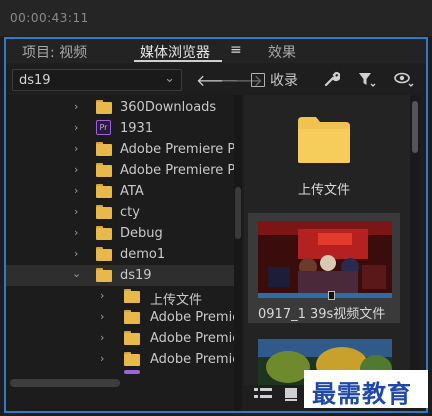 Image resolution: width=432 pixels, height=416 pixels. Describe the element at coordinates (332, 81) in the screenshot. I see `wrench-icon` at that location.